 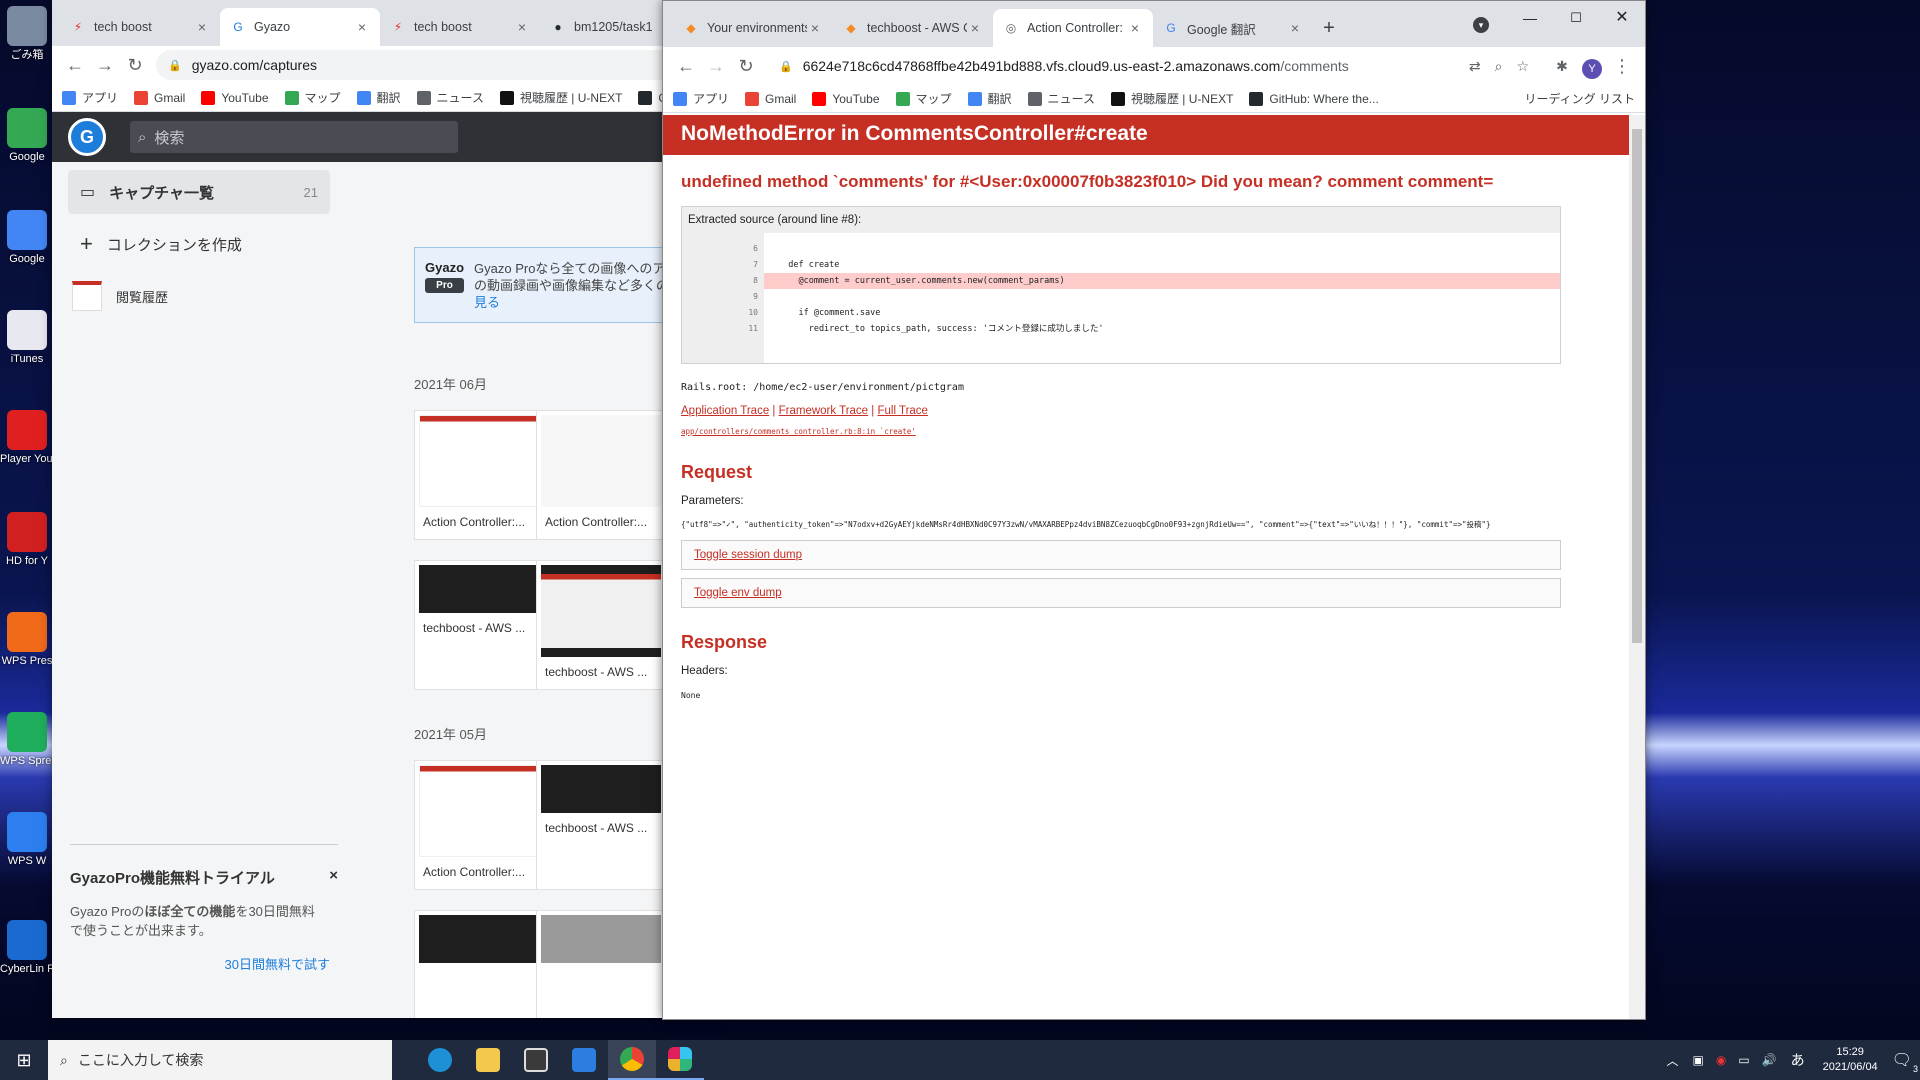 What do you see at coordinates (1698, 1060) in the screenshot?
I see `tray-app-icon: ▣` at bounding box center [1698, 1060].